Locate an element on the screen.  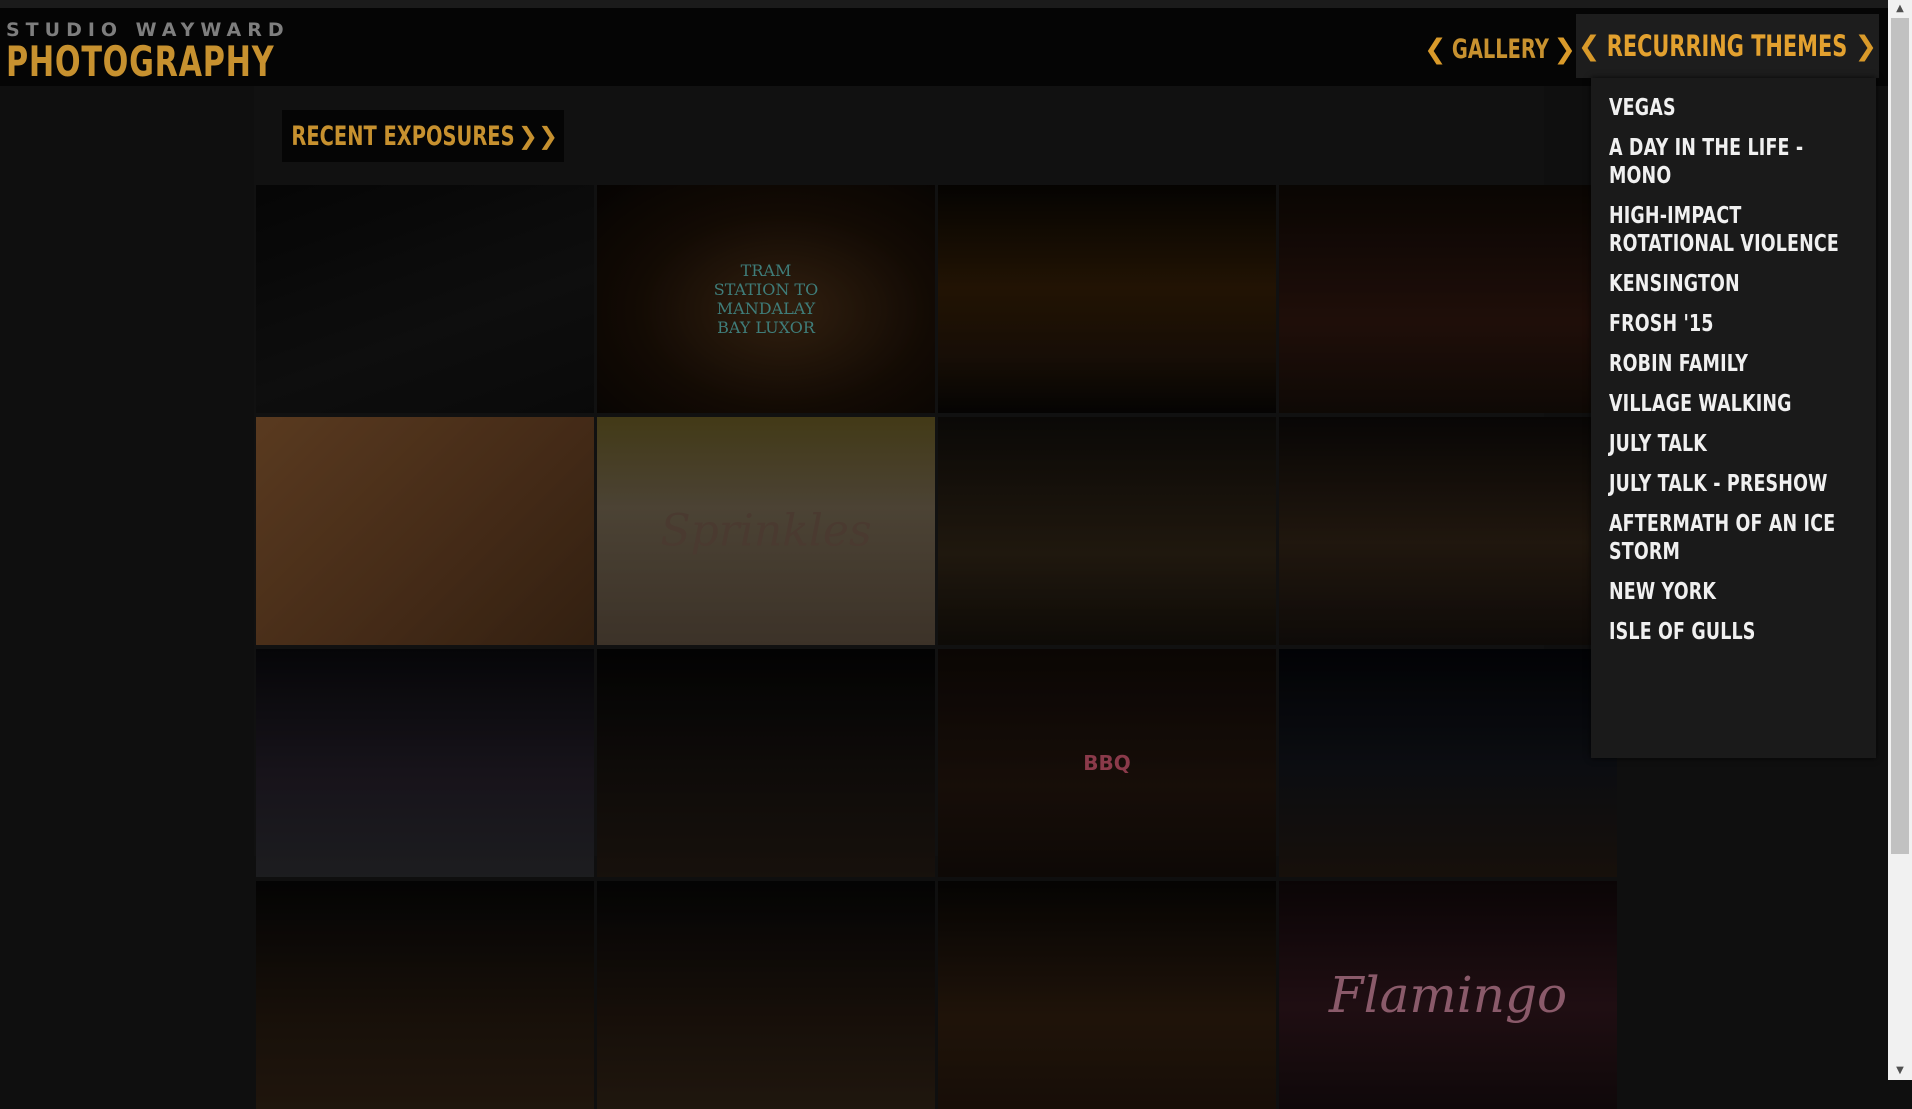
theme-item-robin-family: ROBIN FAMILY is located at coordinates (1733, 364).